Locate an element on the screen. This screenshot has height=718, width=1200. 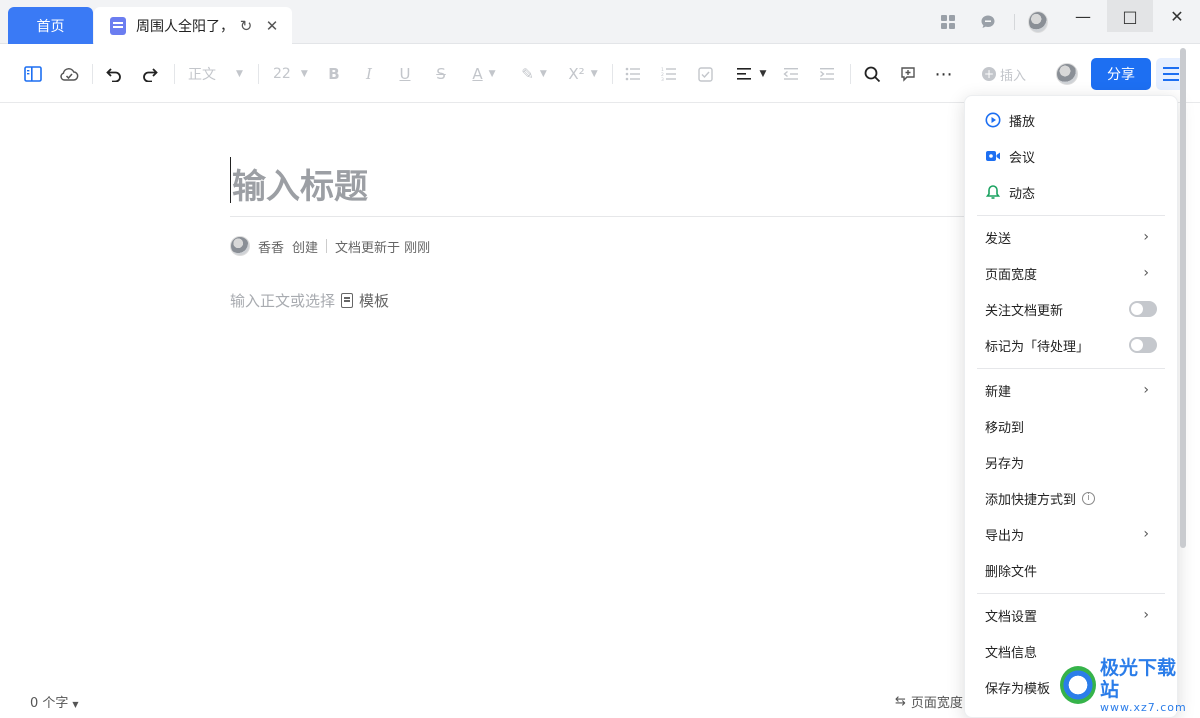
maximize-button: □ is located at coordinates (1130, 16).